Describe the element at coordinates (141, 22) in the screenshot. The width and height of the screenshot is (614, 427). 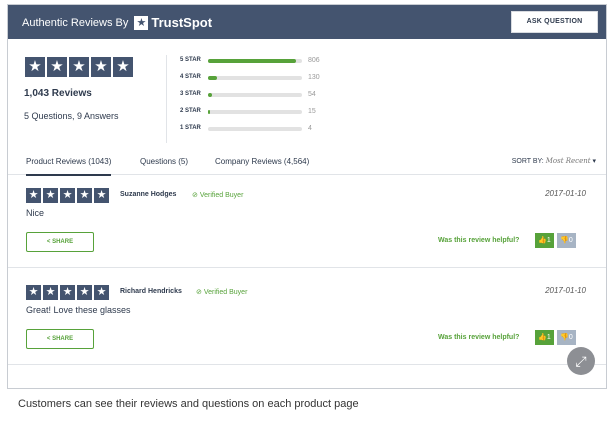
I see `trustspot-logo-icon: ★` at that location.